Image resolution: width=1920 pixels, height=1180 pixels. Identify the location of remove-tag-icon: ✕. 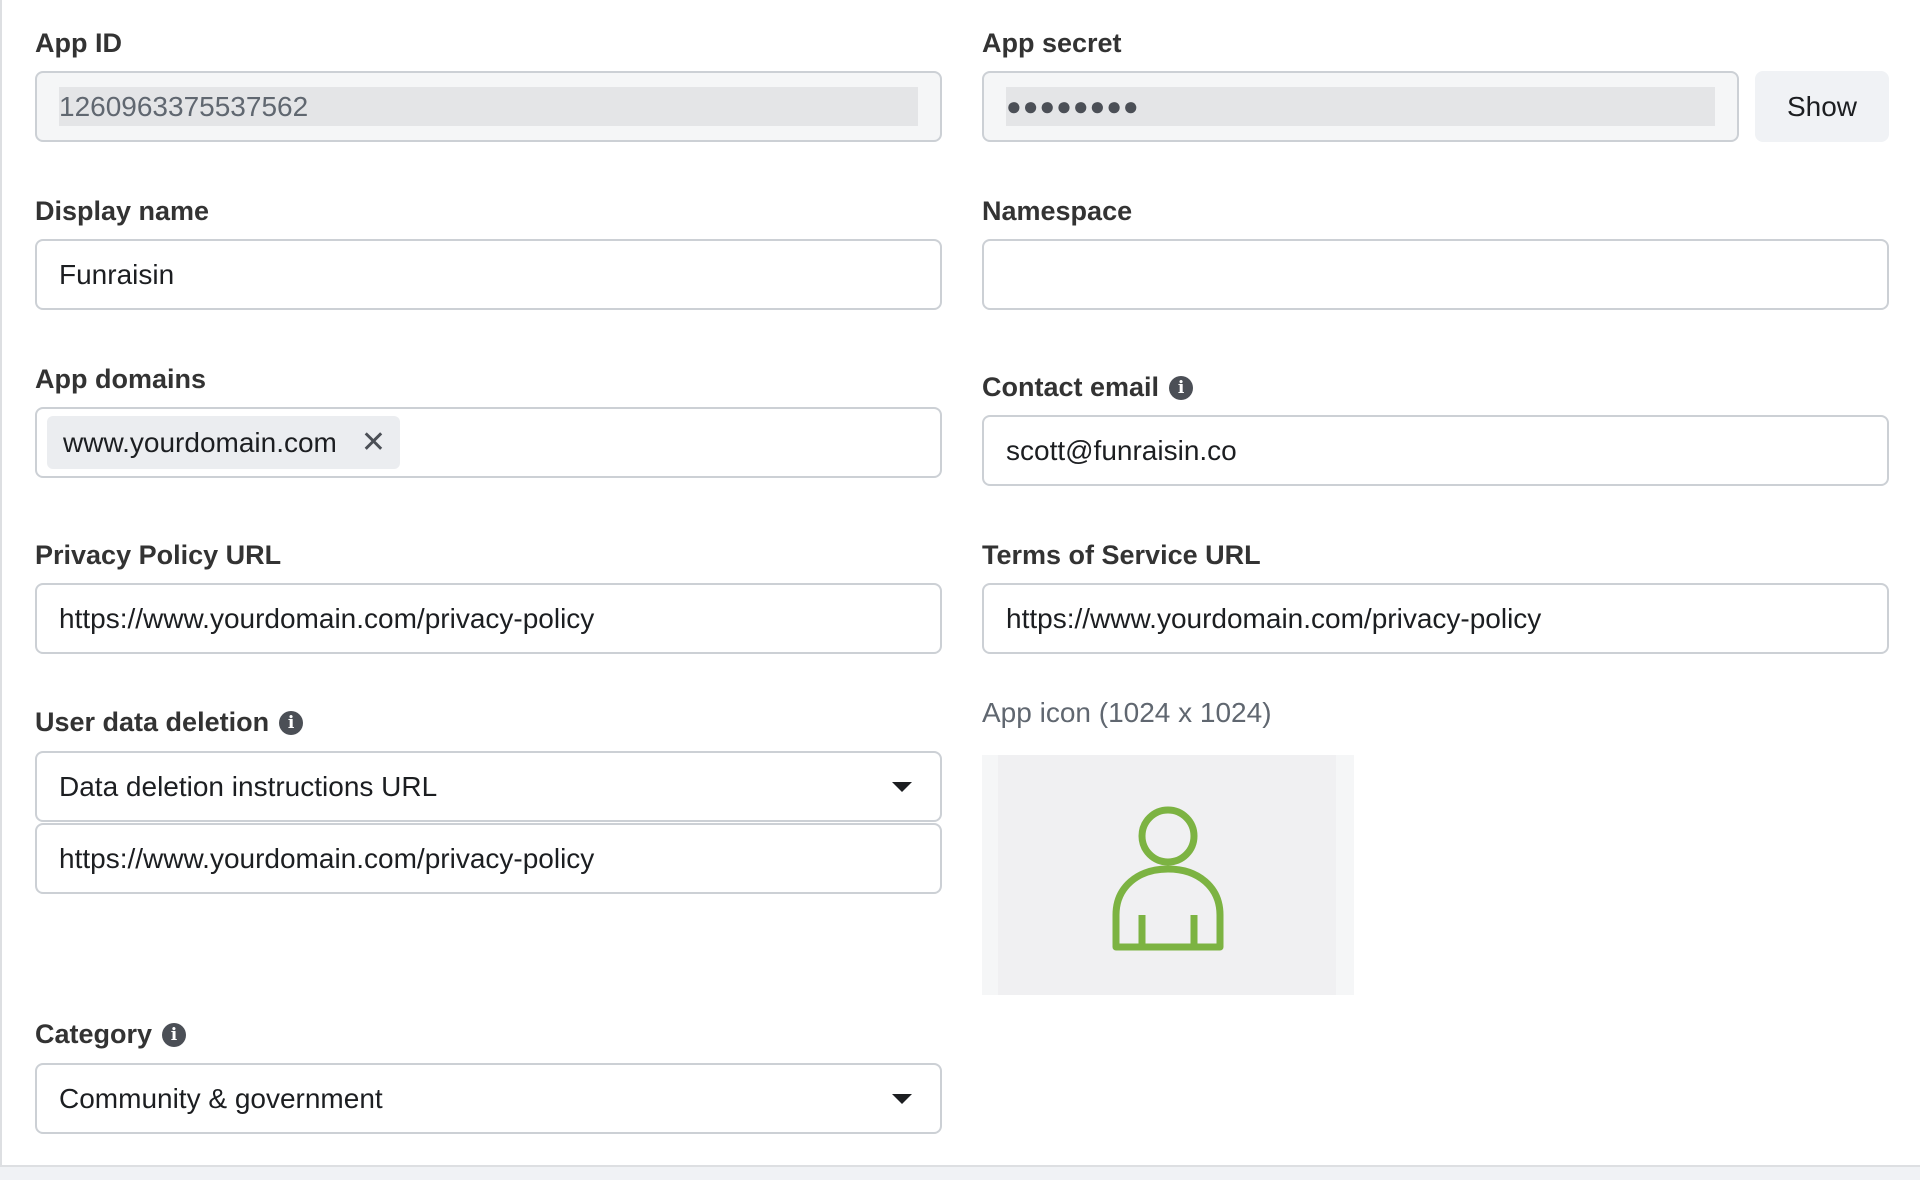
(373, 442).